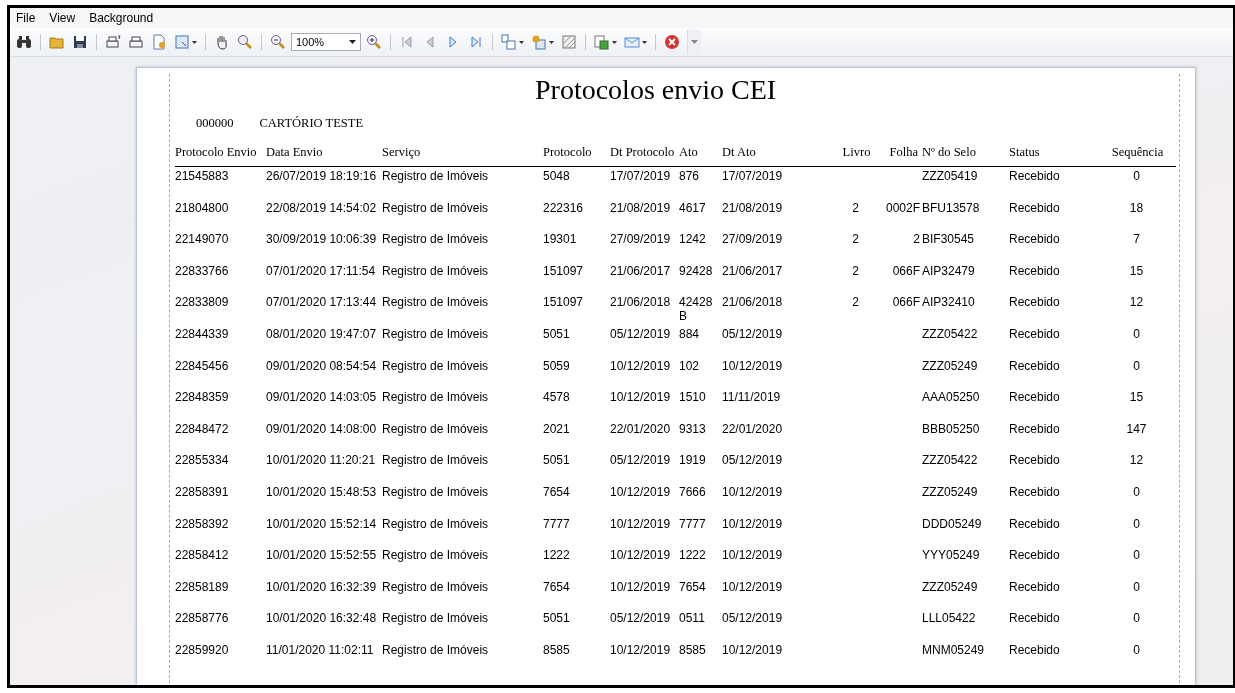 The width and height of the screenshot is (1235, 693). Describe the element at coordinates (326, 42) in the screenshot. I see `zoom-dropdown: 100%` at that location.